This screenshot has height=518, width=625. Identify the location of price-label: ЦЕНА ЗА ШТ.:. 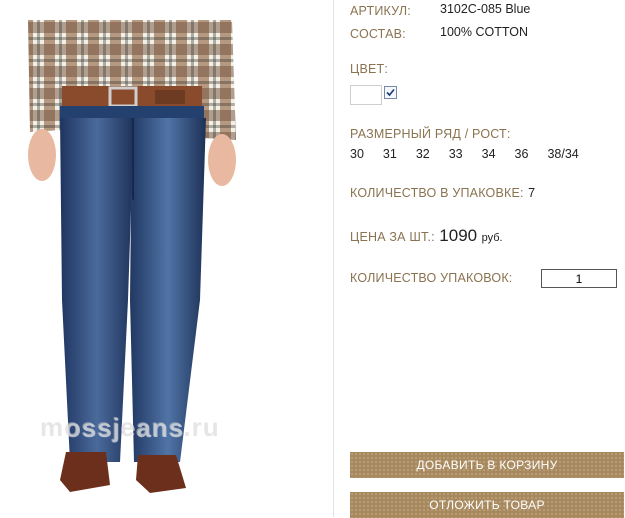
(392, 237).